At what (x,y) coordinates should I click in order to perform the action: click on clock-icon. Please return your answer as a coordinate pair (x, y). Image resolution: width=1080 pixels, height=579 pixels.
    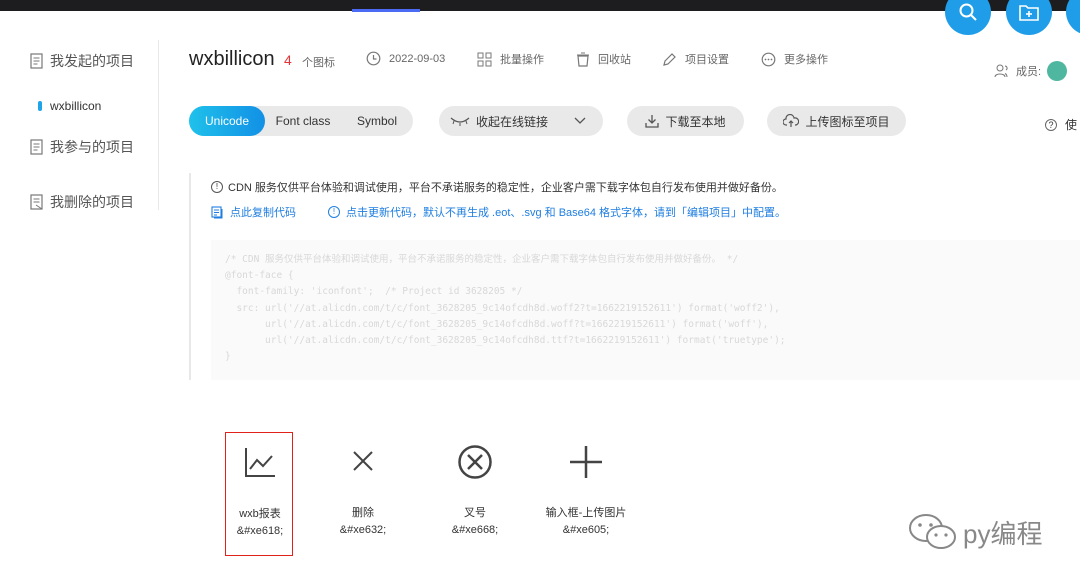
    Looking at the image, I should click on (373, 58).